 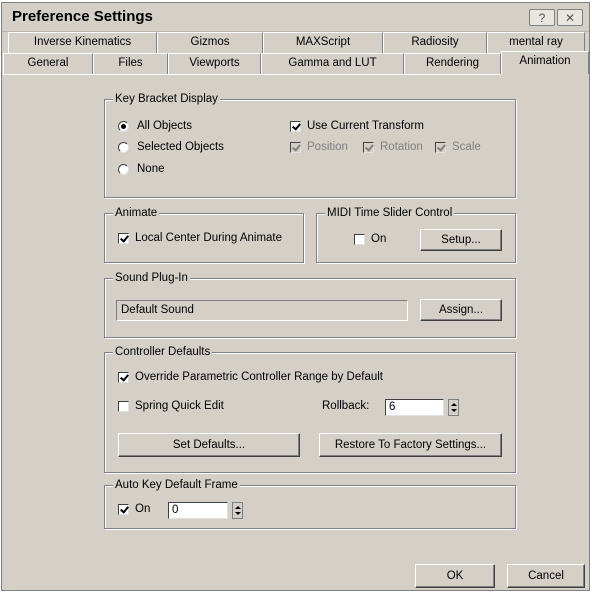 I want to click on close-button: ✕, so click(x=570, y=17).